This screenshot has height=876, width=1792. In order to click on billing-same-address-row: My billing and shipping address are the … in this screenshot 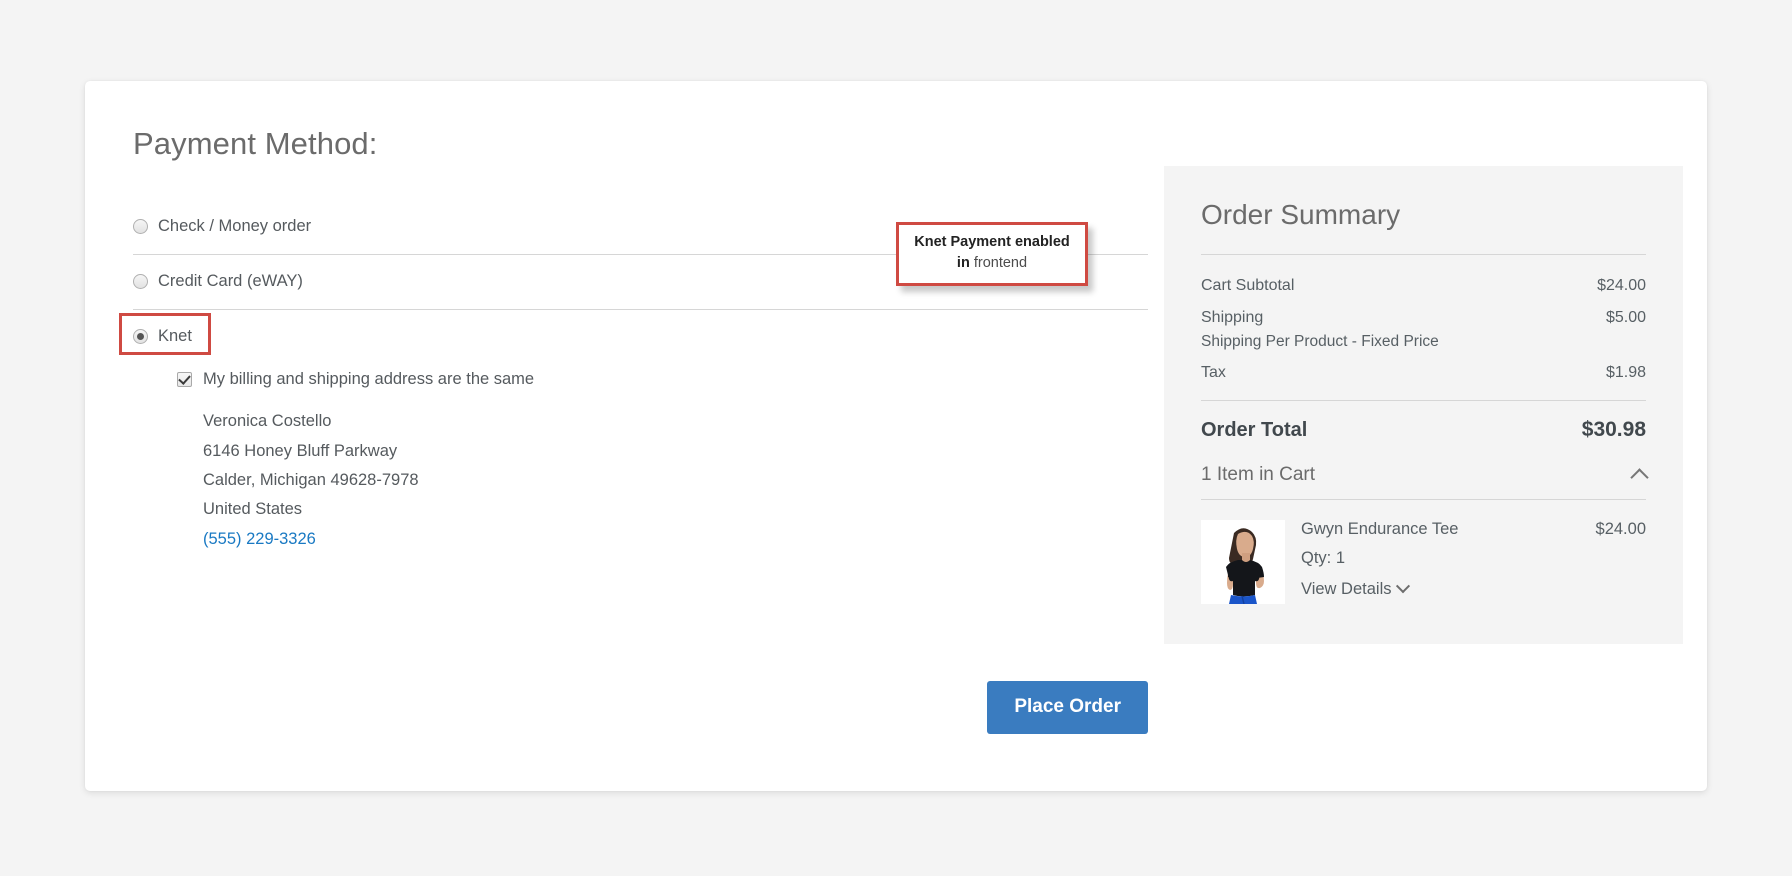, I will do `click(662, 379)`.